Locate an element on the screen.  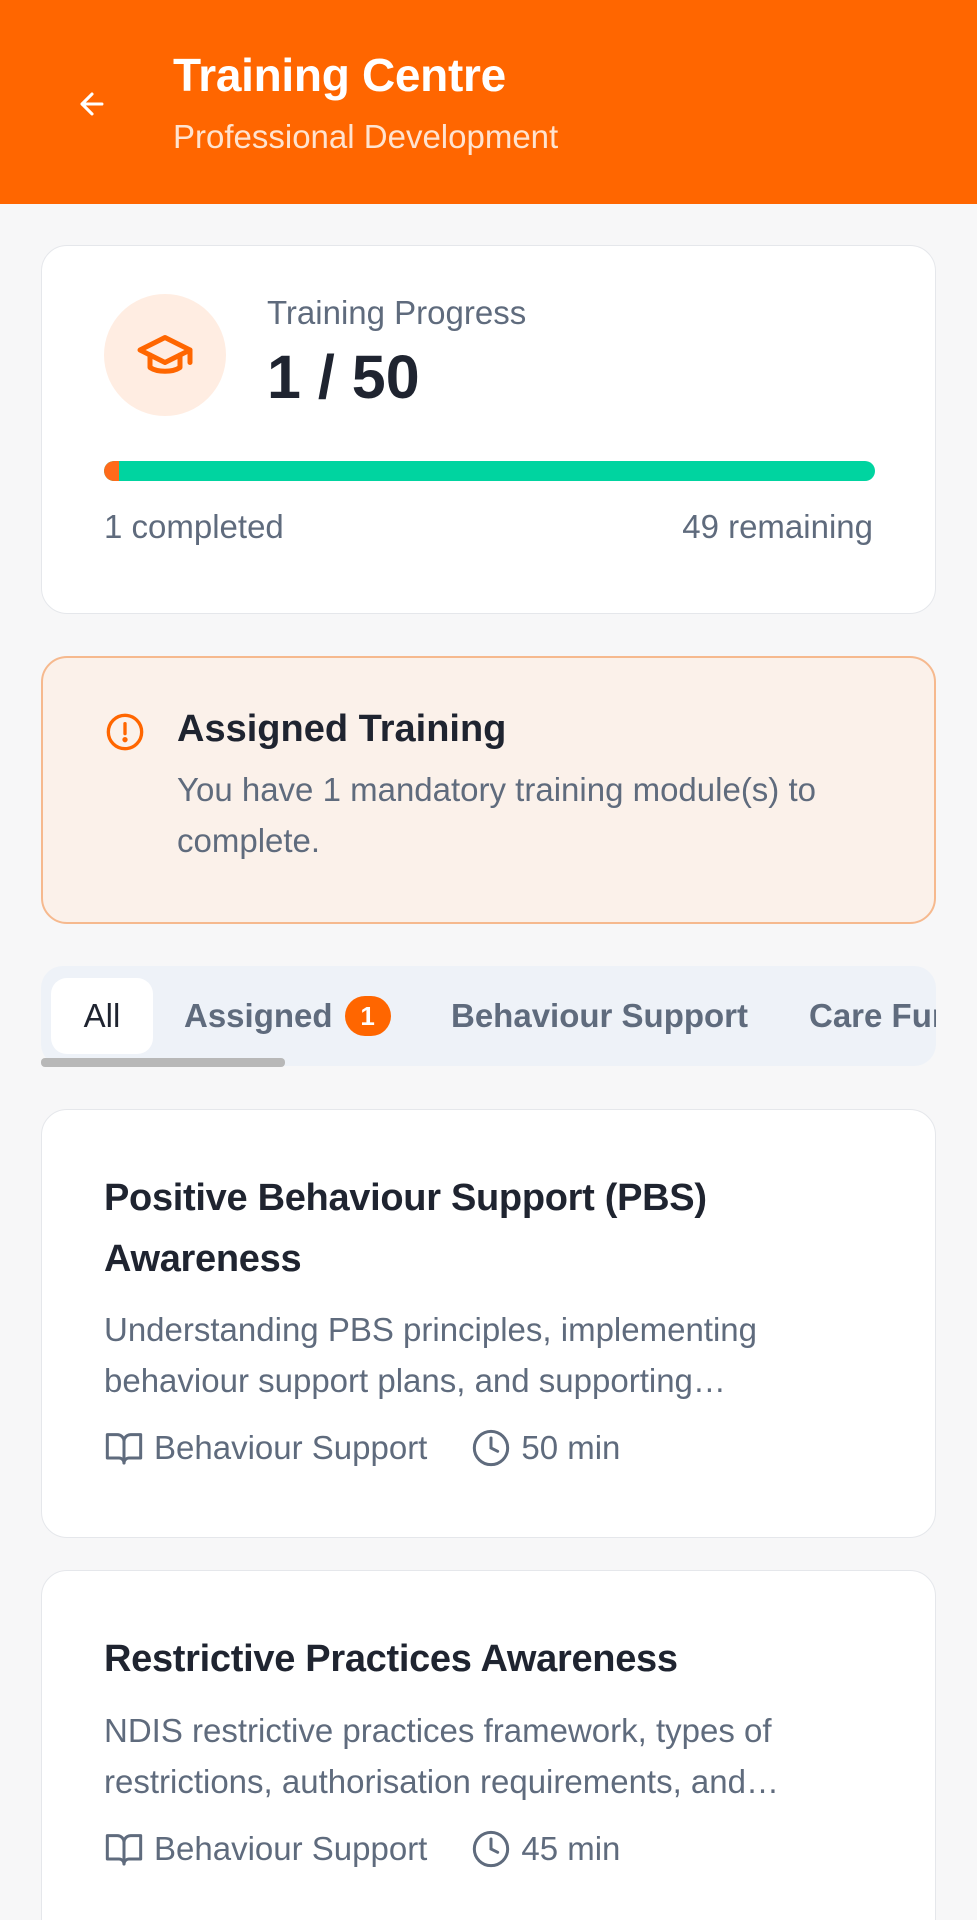
tab-care-label: Care Fur is located at coordinates (872, 1015).